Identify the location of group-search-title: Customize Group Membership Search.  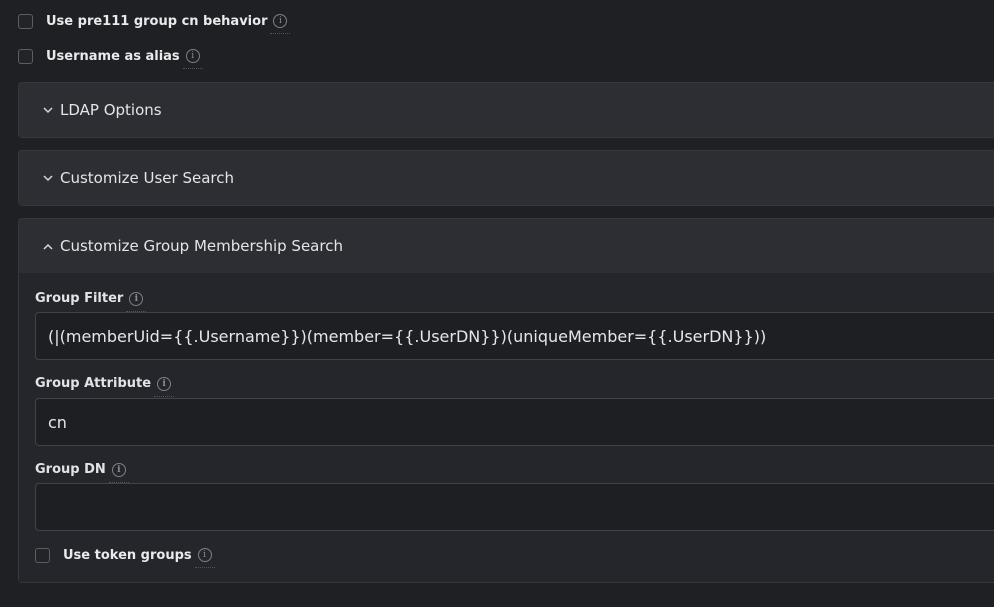
(201, 246).